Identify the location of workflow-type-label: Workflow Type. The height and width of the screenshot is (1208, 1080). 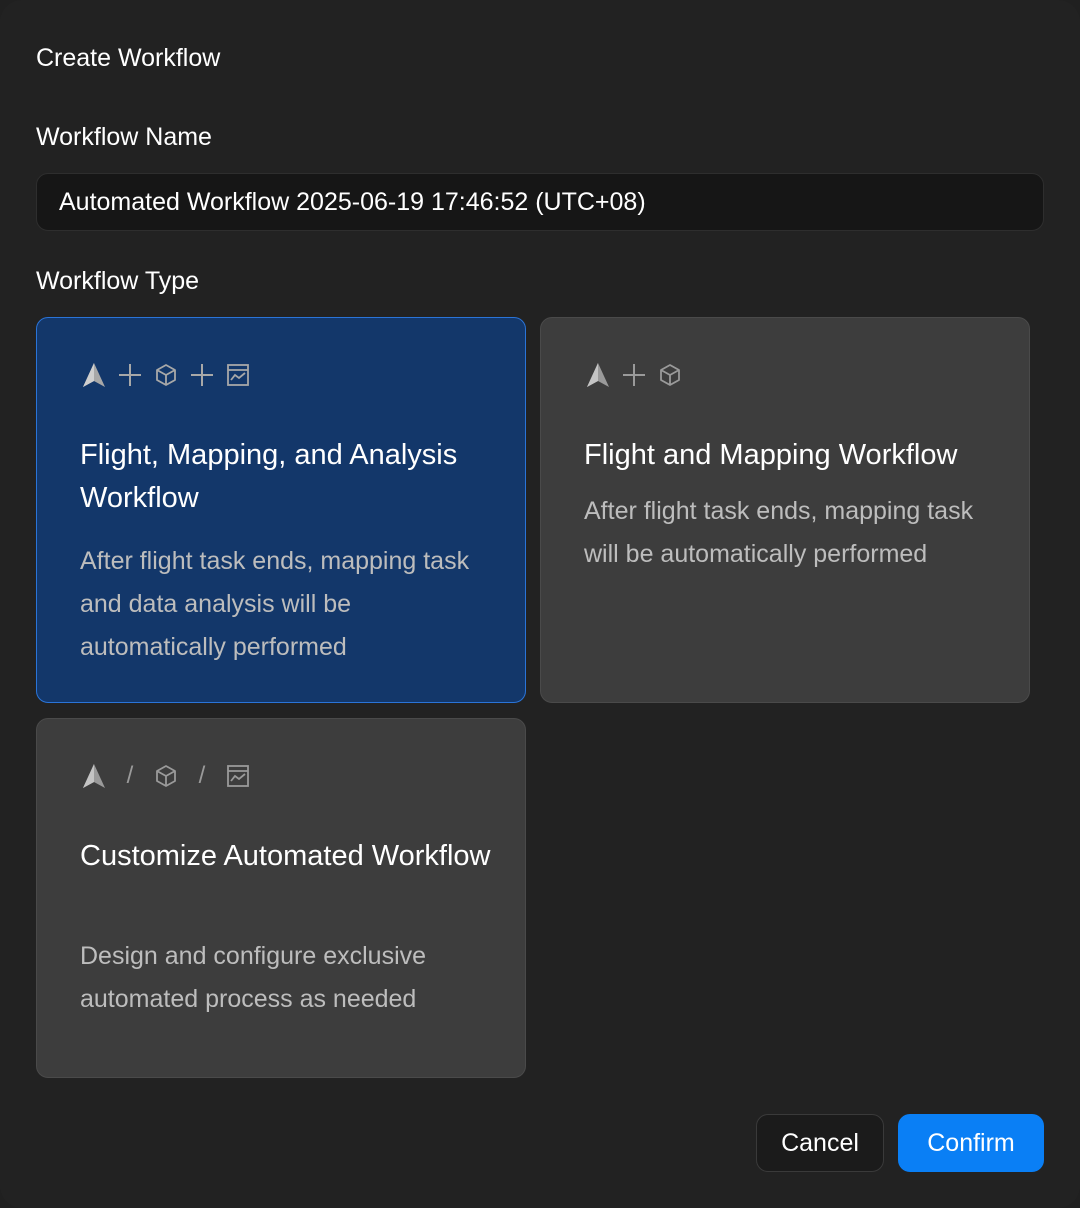
(118, 281).